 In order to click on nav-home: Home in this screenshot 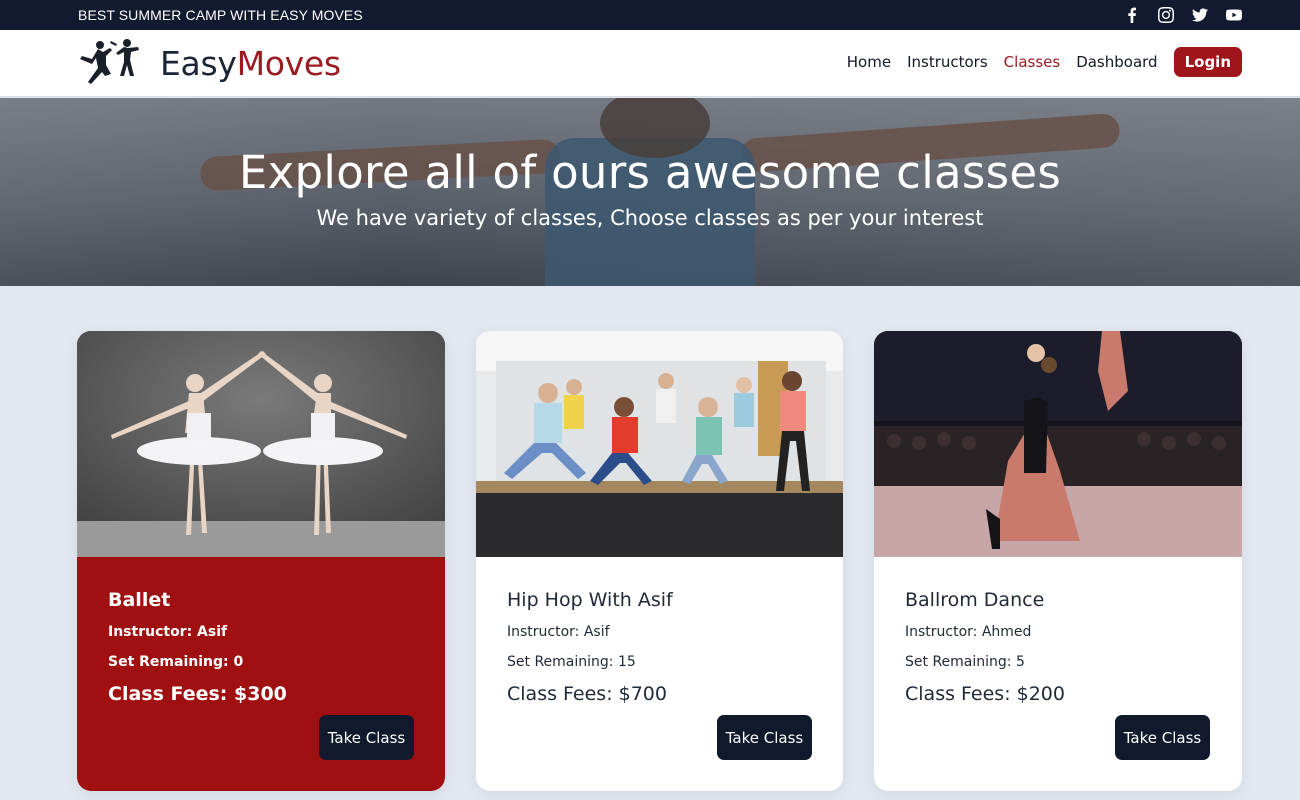, I will do `click(869, 62)`.